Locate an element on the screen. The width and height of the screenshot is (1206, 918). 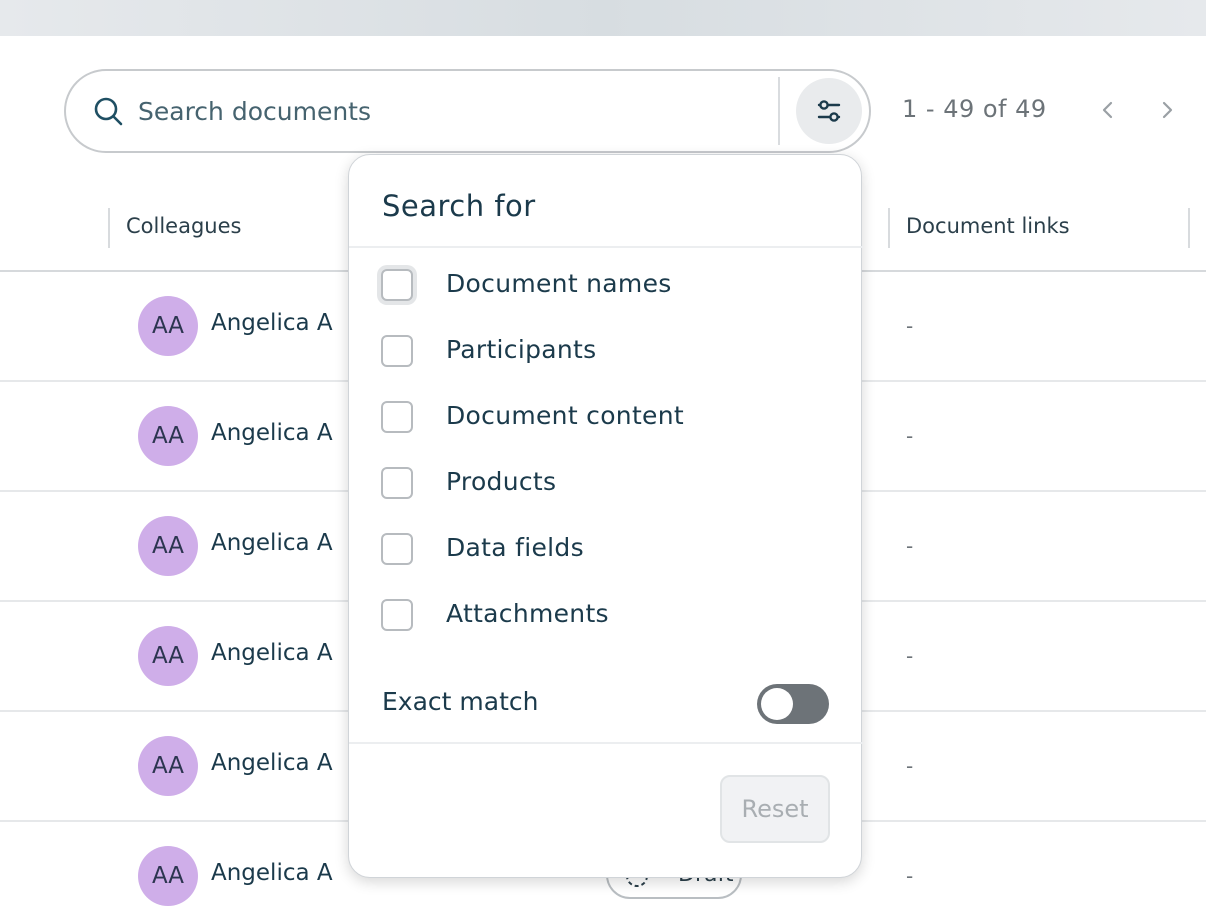
sliders-icon is located at coordinates (829, 111).